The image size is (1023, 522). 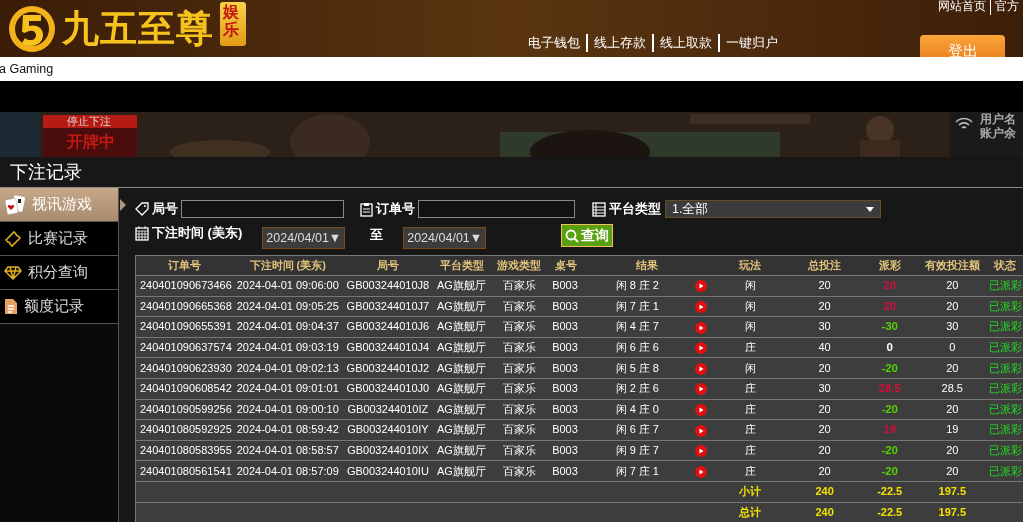 I want to click on table-cell: 闲 2 庄 6, so click(x=637, y=389).